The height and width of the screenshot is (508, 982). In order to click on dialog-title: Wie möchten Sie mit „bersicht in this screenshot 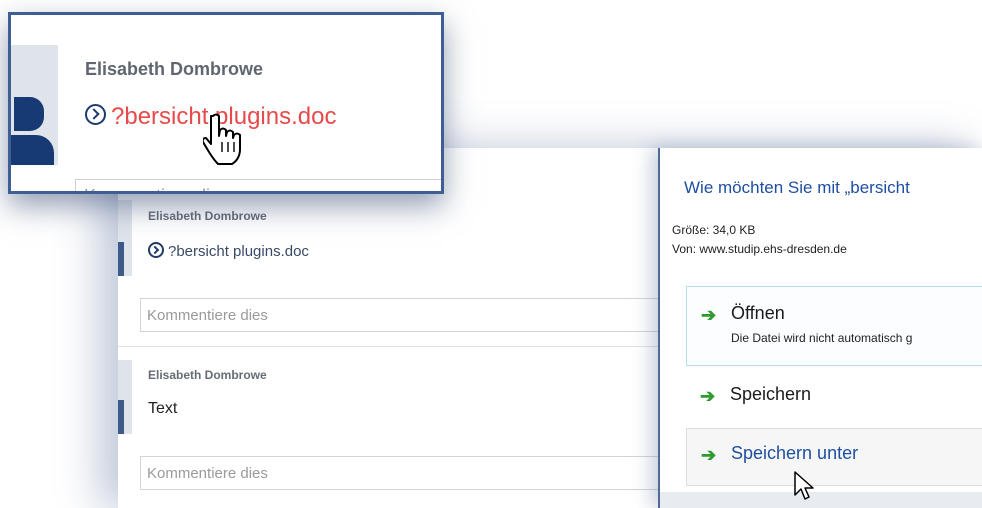, I will do `click(797, 187)`.